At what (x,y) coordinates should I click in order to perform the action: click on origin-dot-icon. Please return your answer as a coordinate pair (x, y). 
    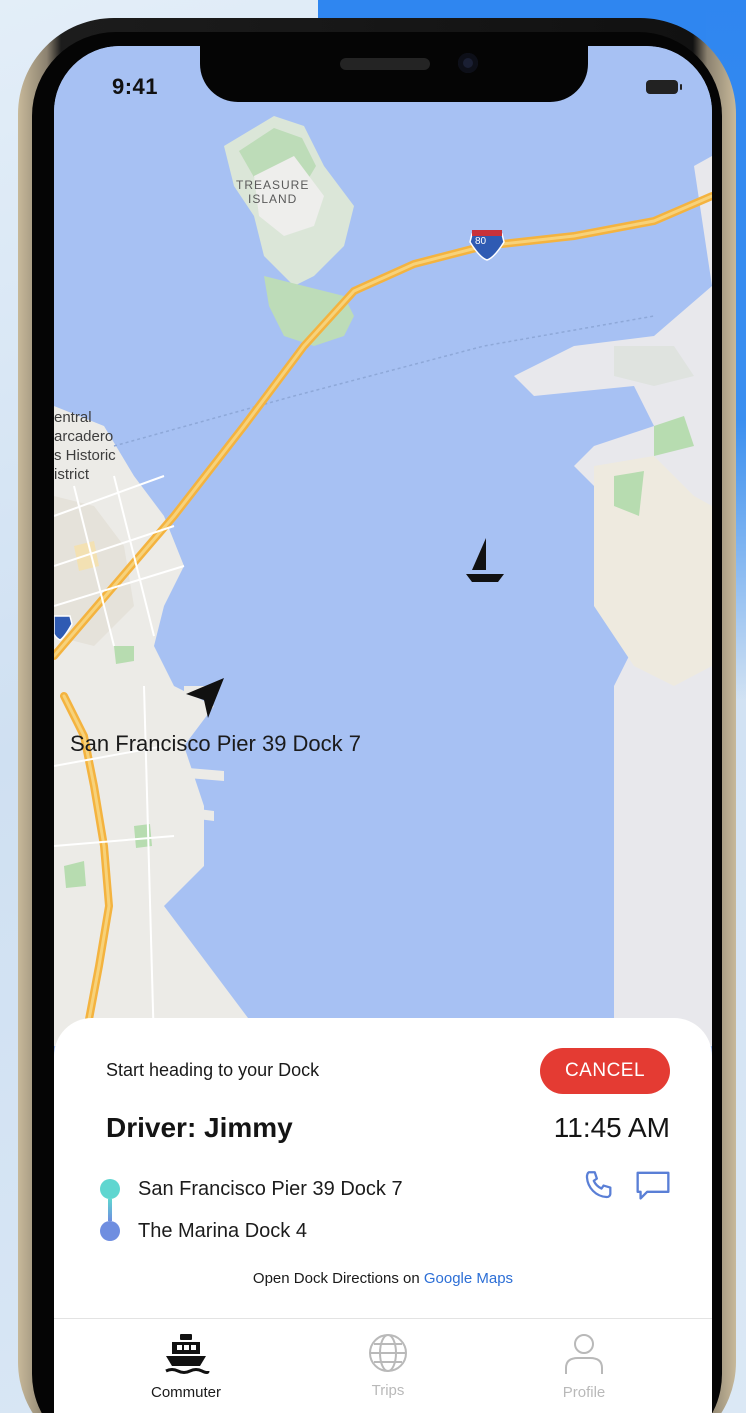
    Looking at the image, I should click on (110, 1189).